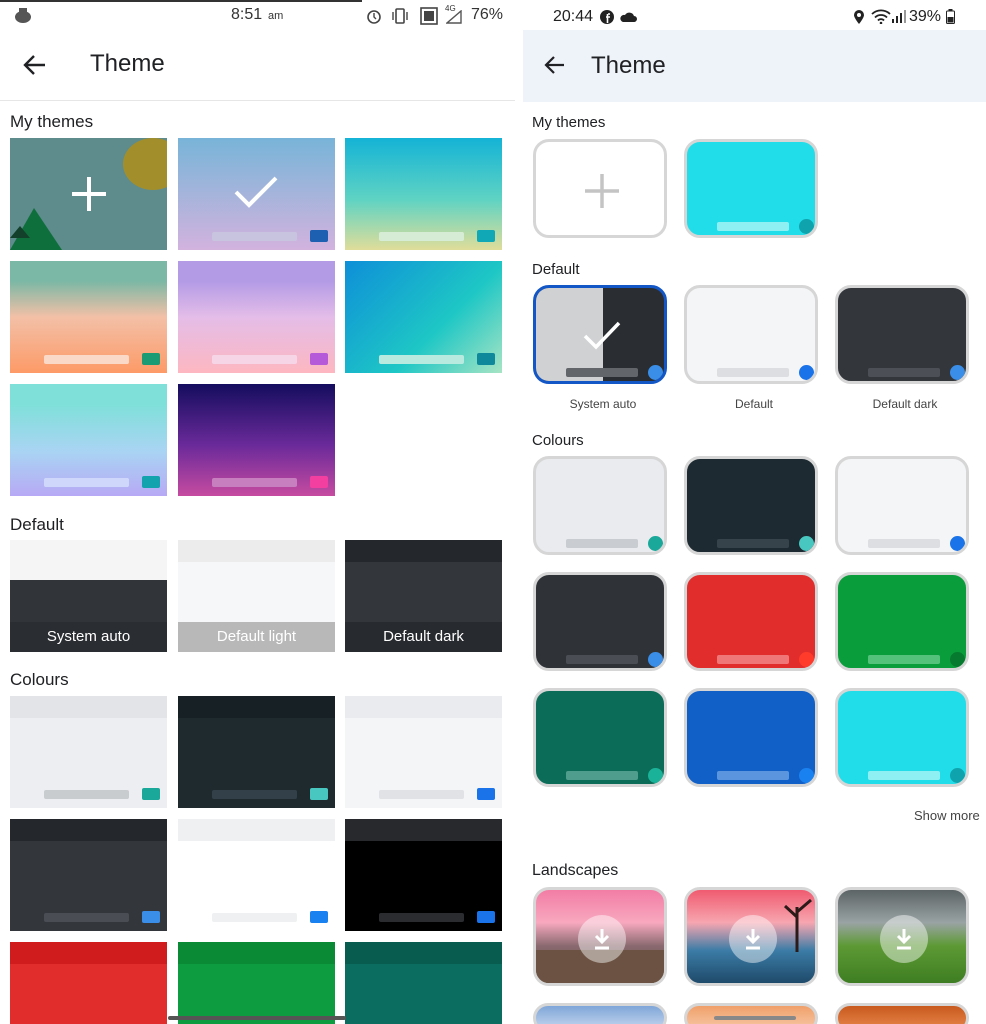 This screenshot has height=1024, width=986. What do you see at coordinates (754, 404) in the screenshot?
I see `default-label: Default` at bounding box center [754, 404].